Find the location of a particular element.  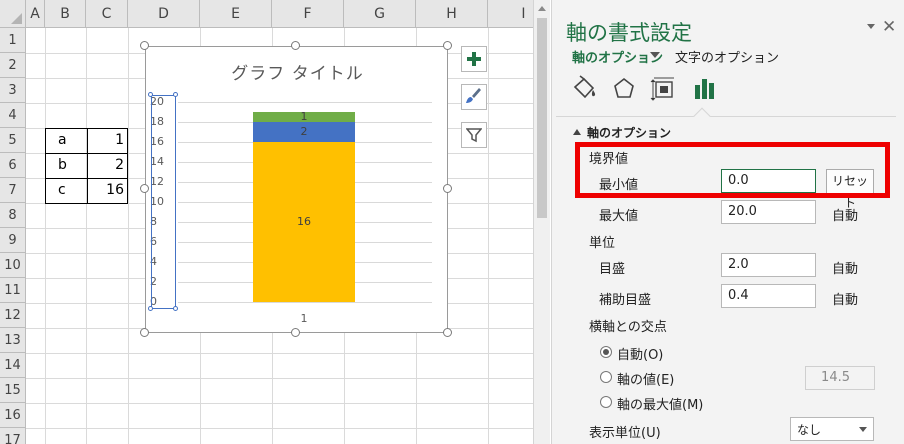

collapse-icon is located at coordinates (577, 132).